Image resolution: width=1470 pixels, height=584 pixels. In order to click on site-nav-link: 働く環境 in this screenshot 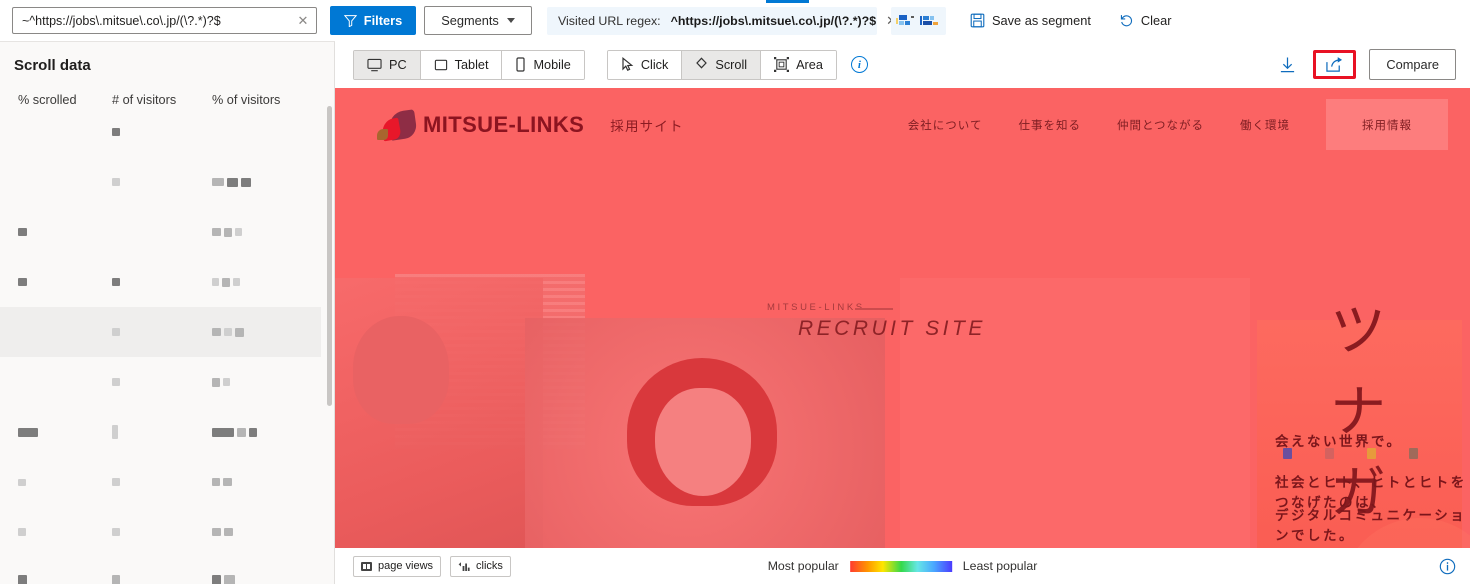, I will do `click(1265, 125)`.